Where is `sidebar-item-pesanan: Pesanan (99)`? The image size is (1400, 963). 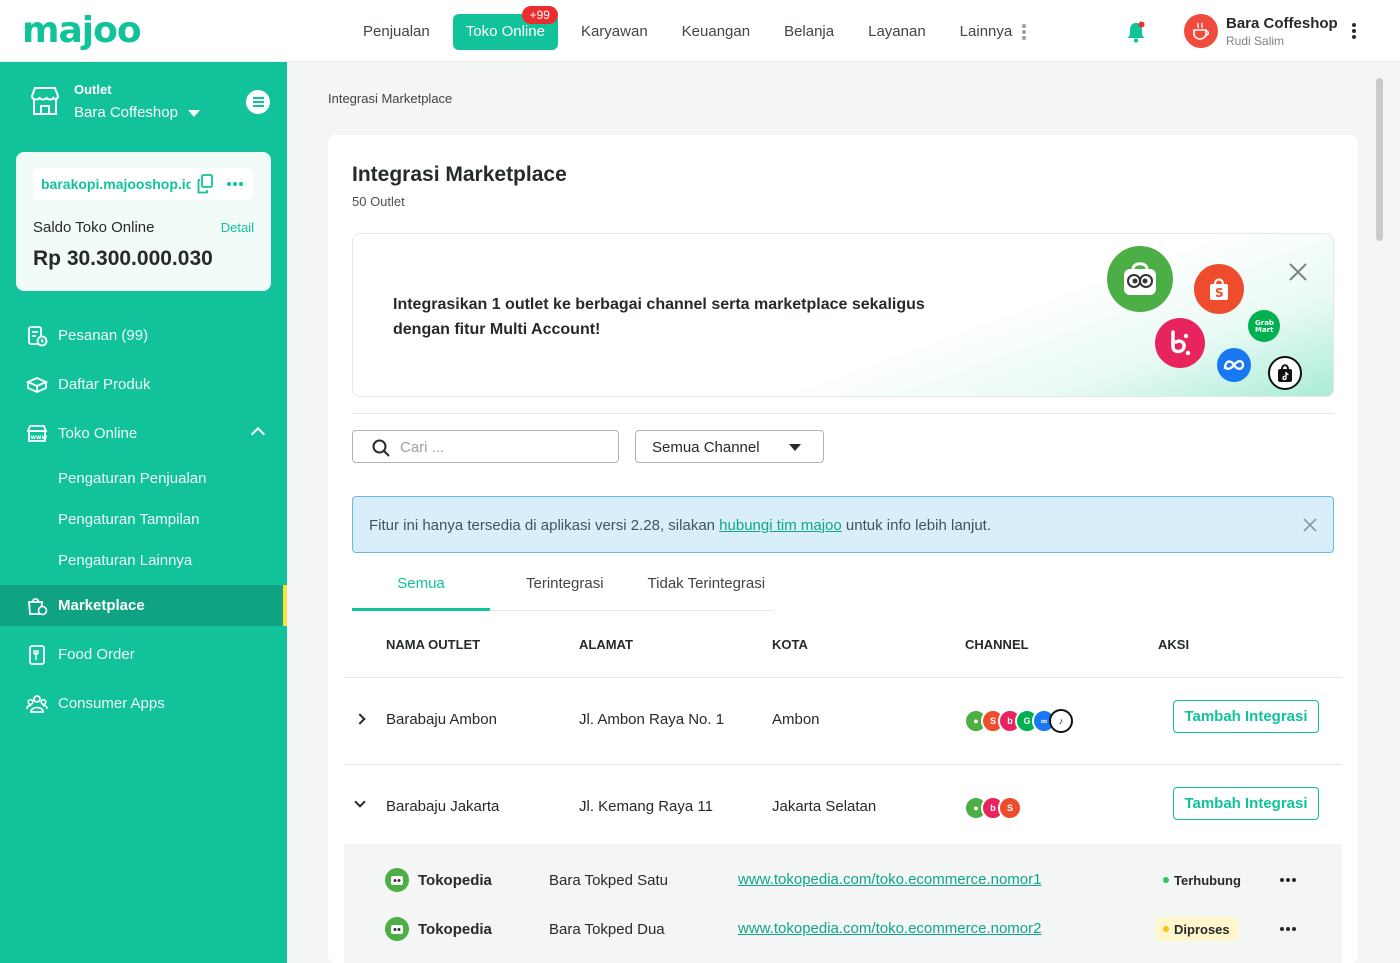 sidebar-item-pesanan: Pesanan (99) is located at coordinates (143, 335).